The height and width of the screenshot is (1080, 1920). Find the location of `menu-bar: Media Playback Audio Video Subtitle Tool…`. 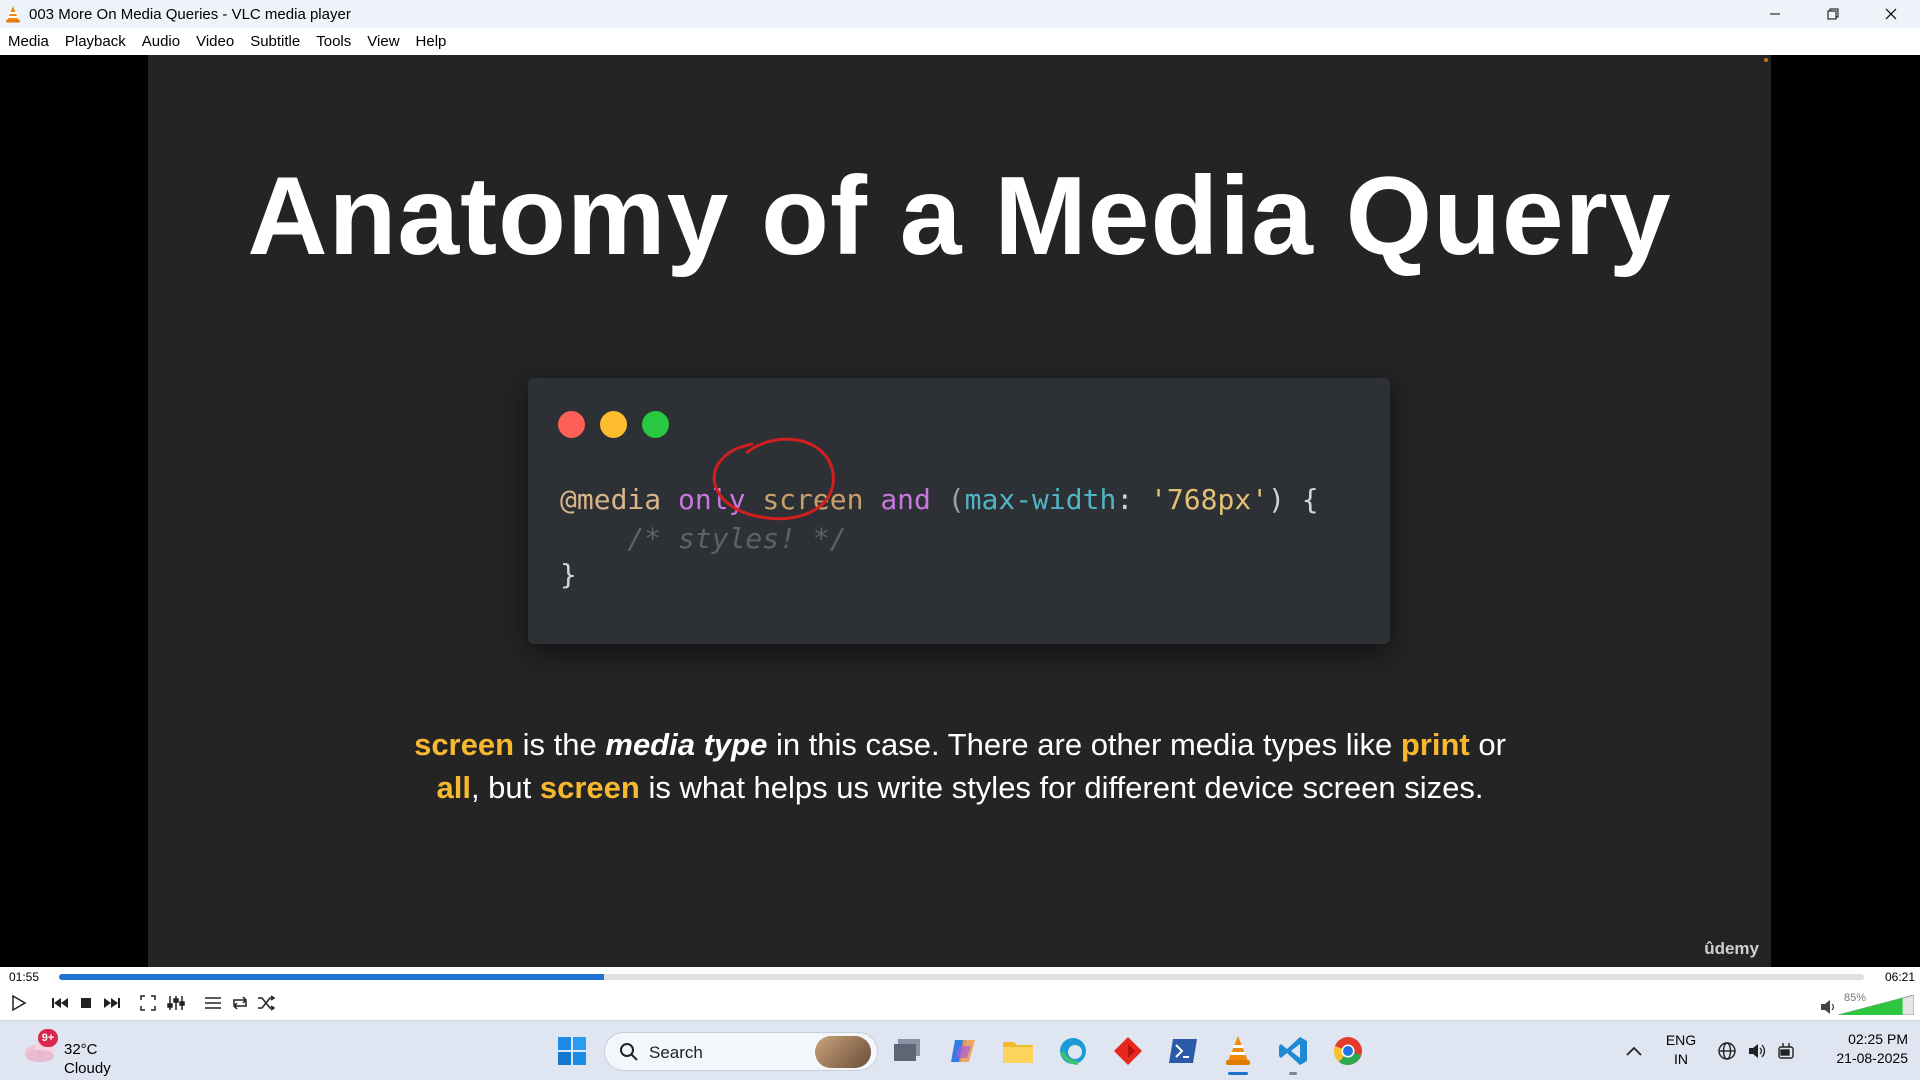

menu-bar: Media Playback Audio Video Subtitle Tool… is located at coordinates (960, 41).